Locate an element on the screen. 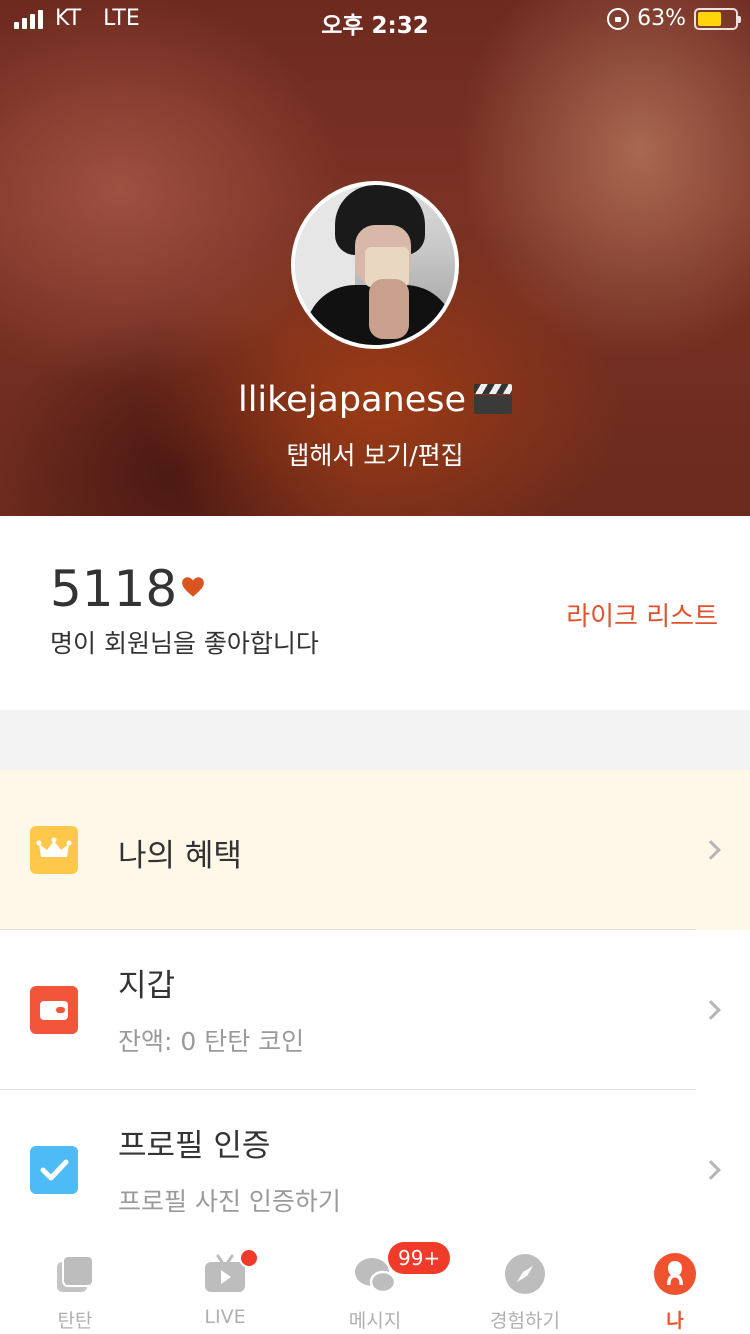 This screenshot has width=750, height=1334. view-edit-link: 탭해서 보기/편집 is located at coordinates (375, 454).